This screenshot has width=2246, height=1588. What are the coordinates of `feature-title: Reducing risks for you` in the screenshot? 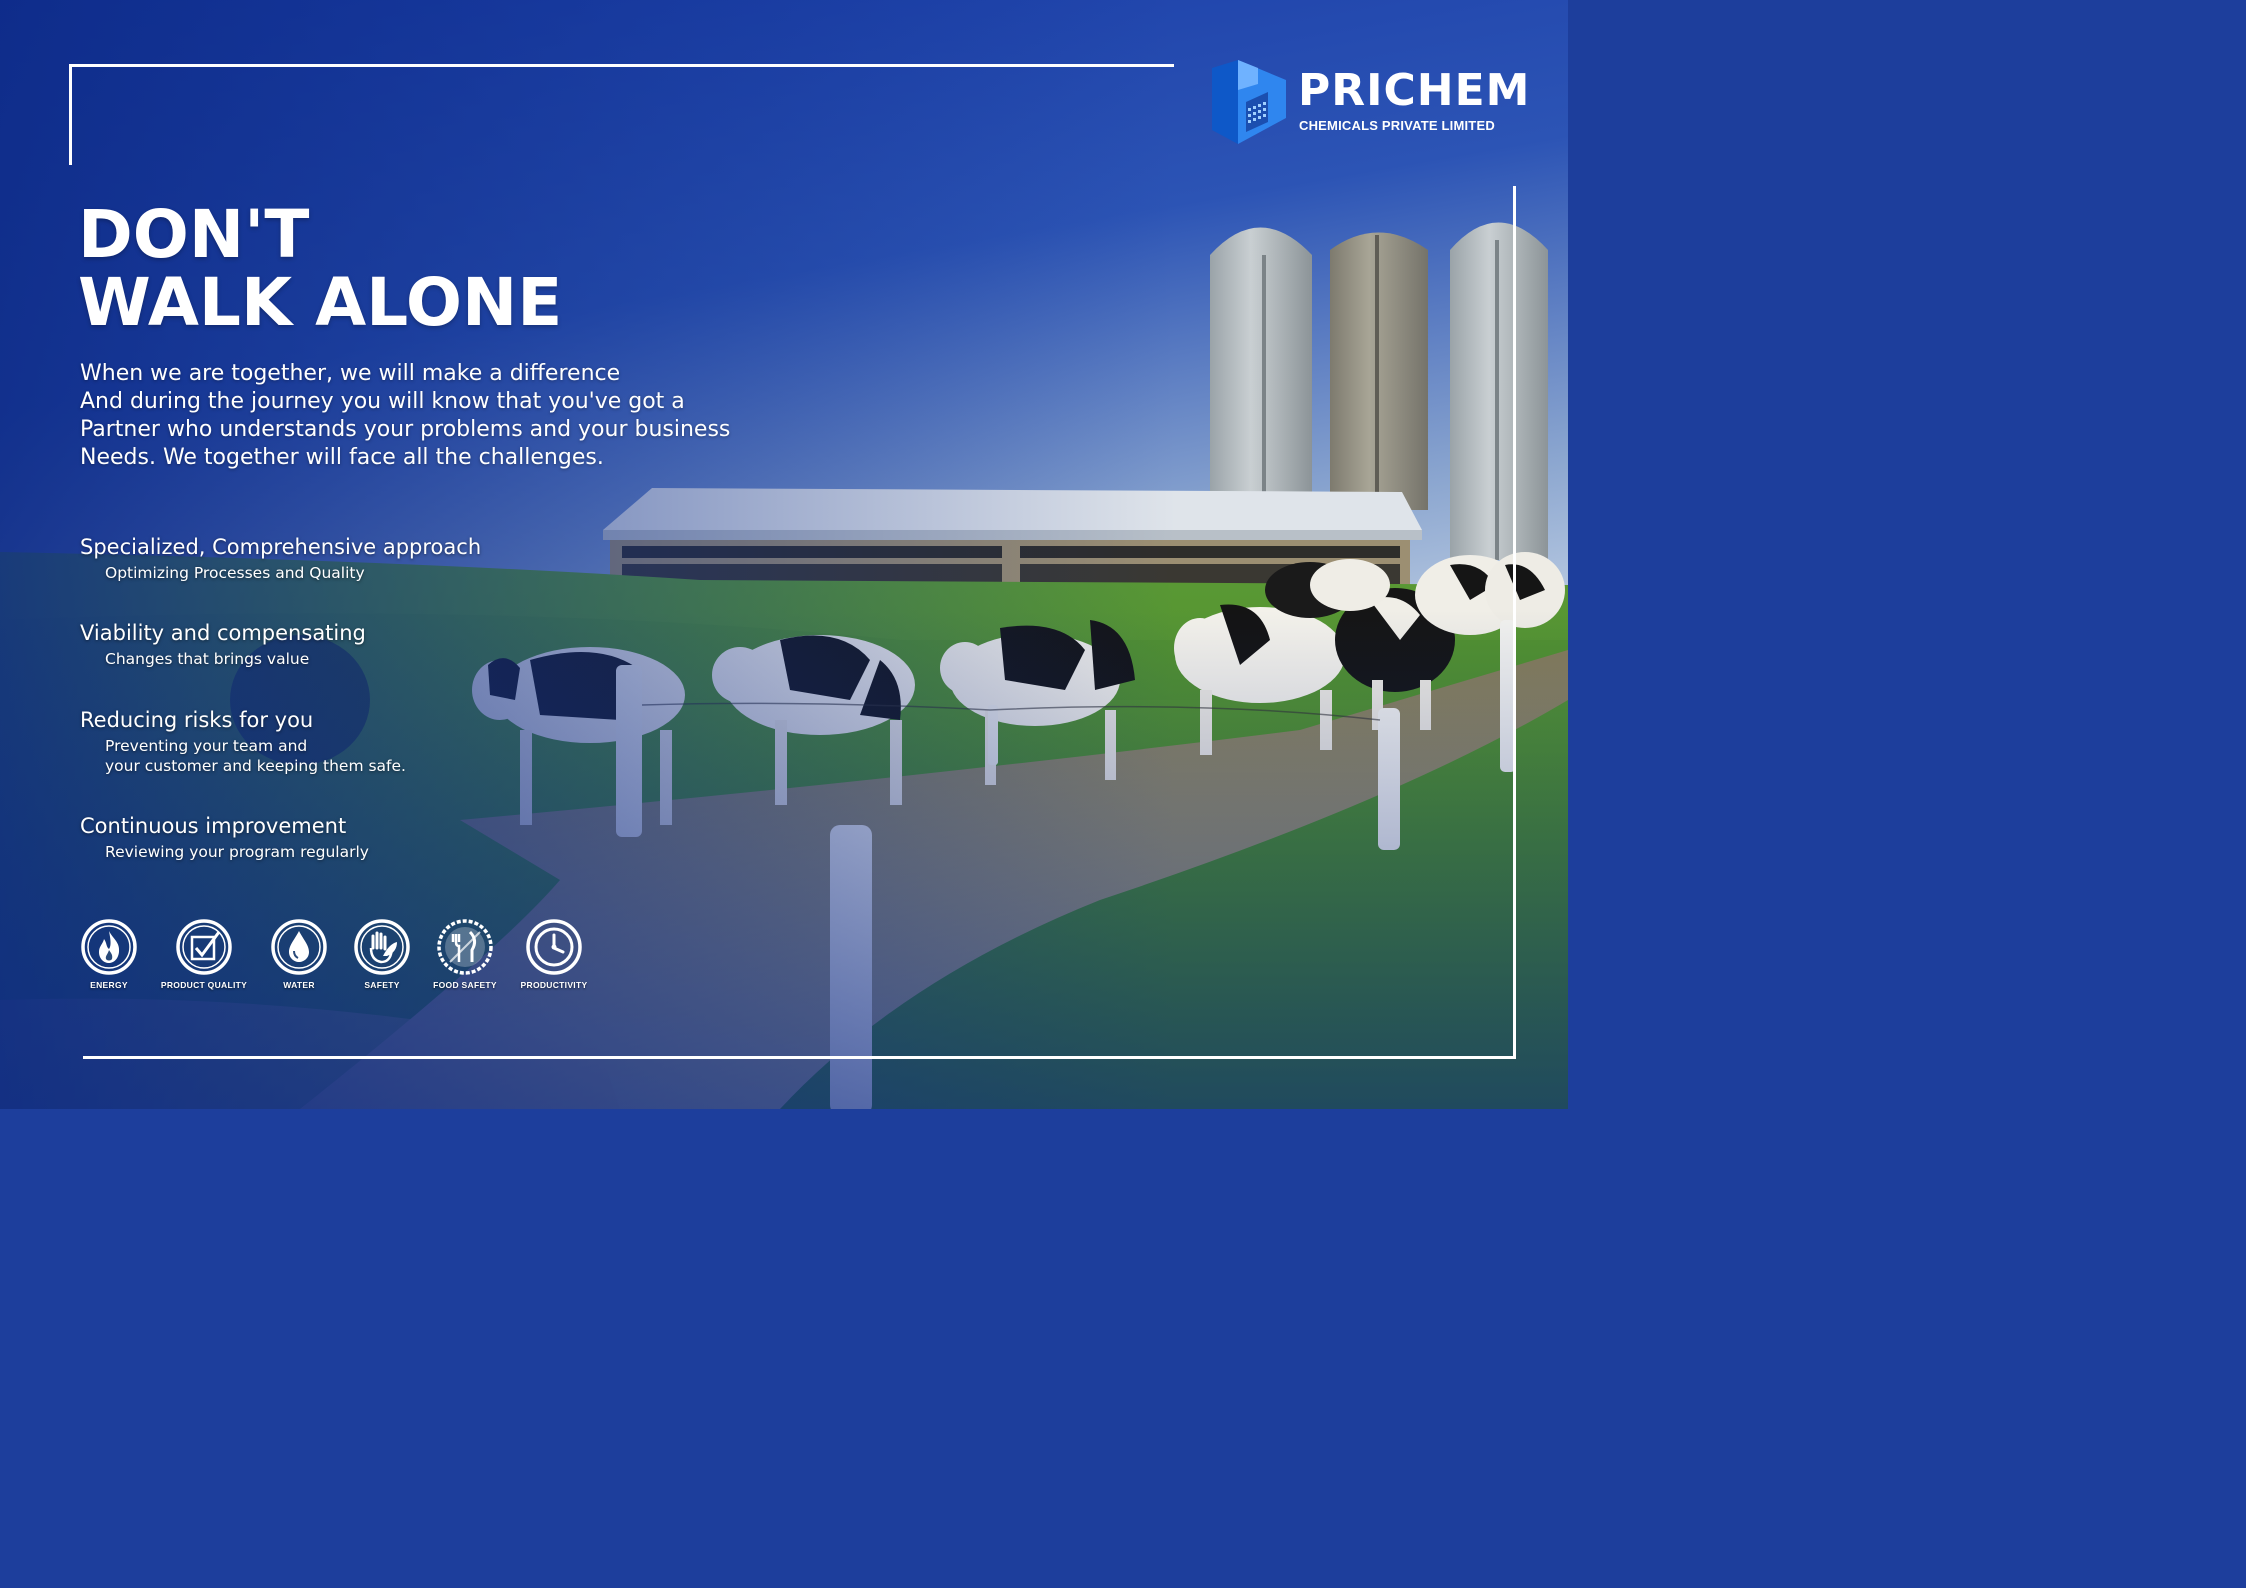 It's located at (197, 720).